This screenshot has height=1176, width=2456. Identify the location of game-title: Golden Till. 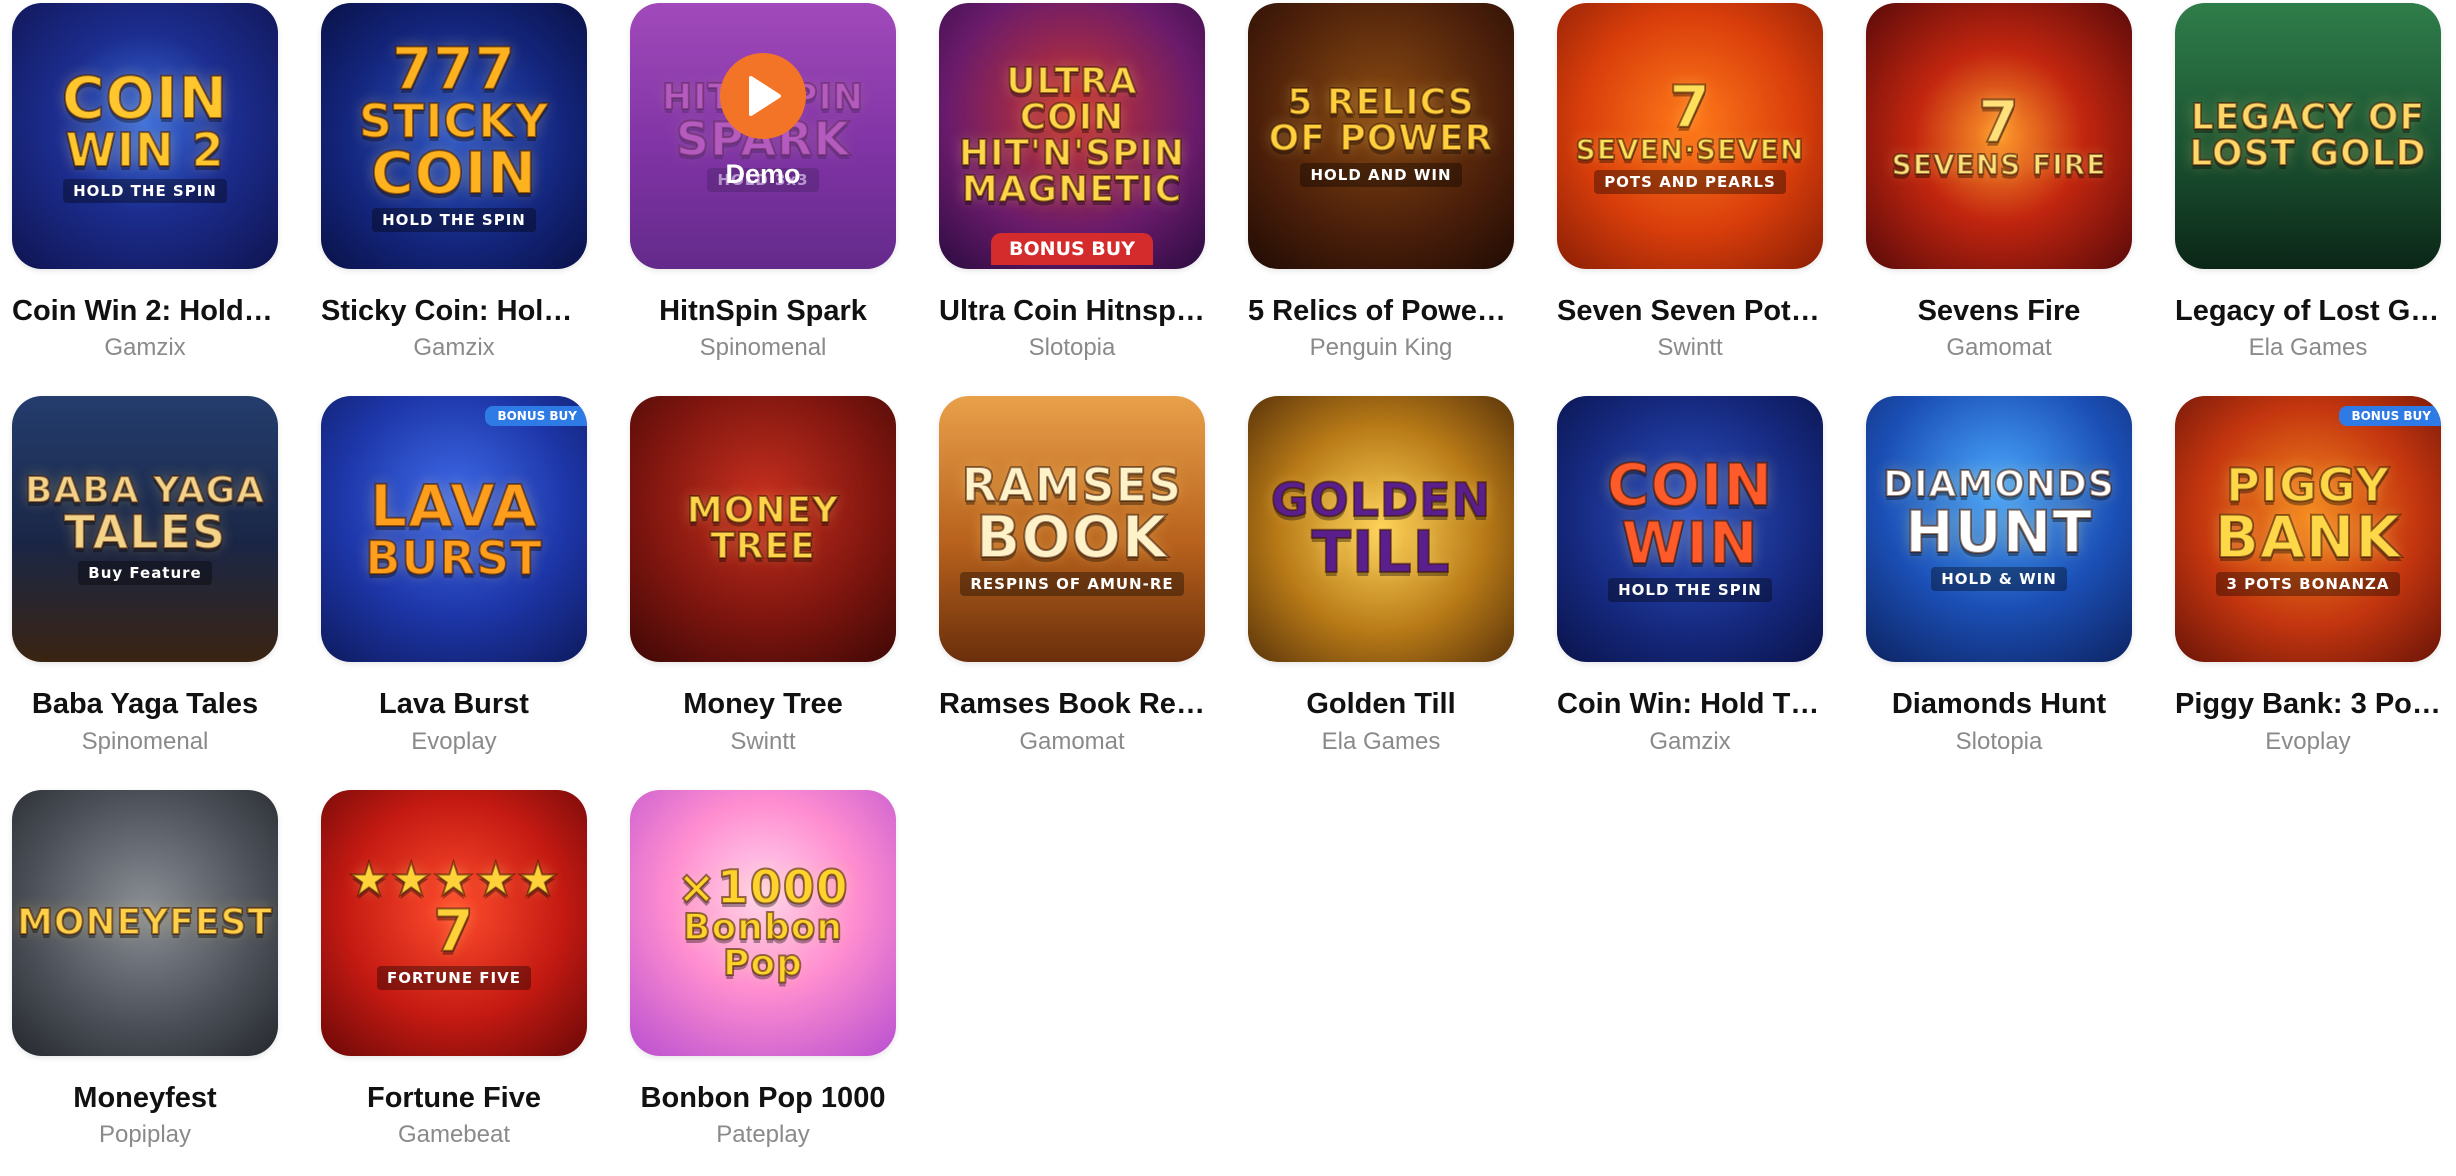
(1381, 704).